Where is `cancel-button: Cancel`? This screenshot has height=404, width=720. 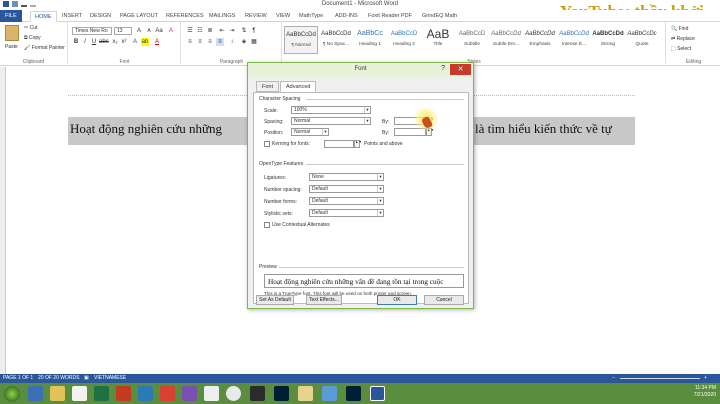 cancel-button: Cancel is located at coordinates (444, 300).